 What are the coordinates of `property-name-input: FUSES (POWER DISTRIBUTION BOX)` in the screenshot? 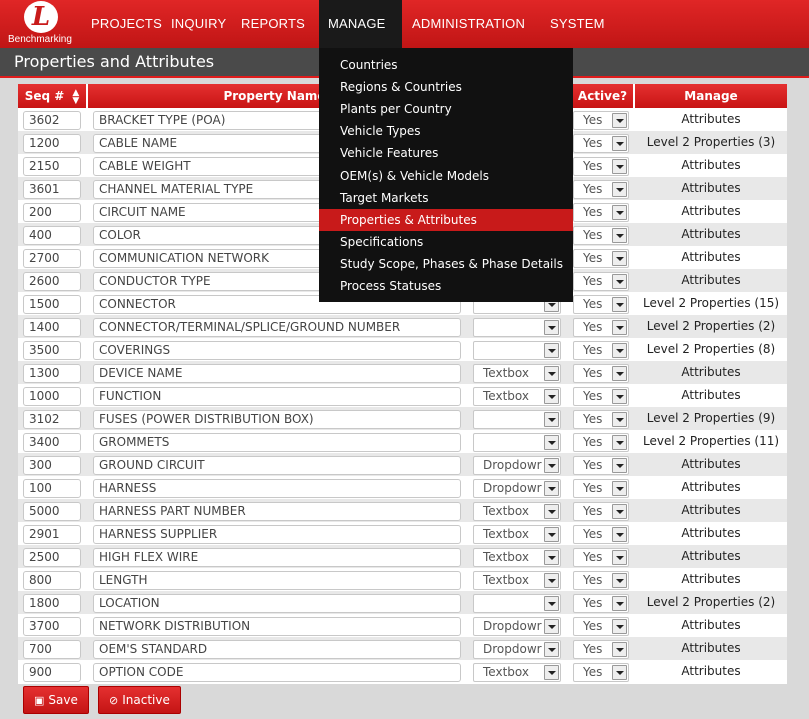 It's located at (277, 419).